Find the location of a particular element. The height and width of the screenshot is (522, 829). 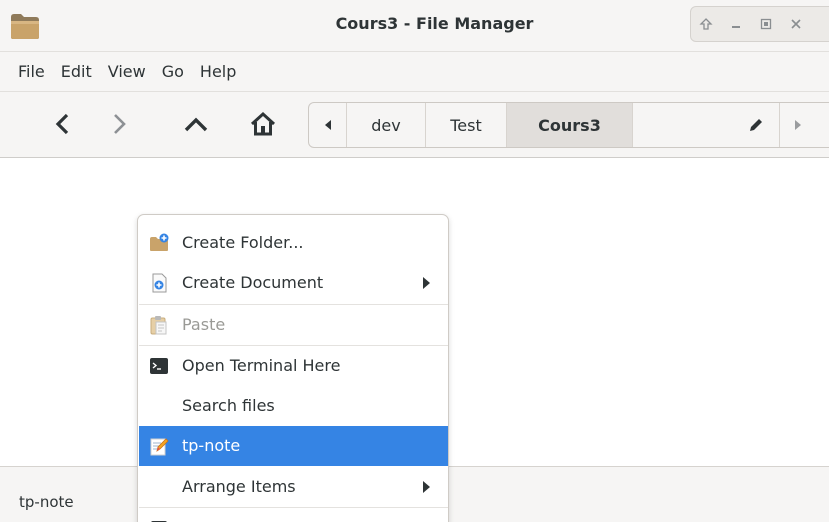

minimize-button is located at coordinates (736, 24).